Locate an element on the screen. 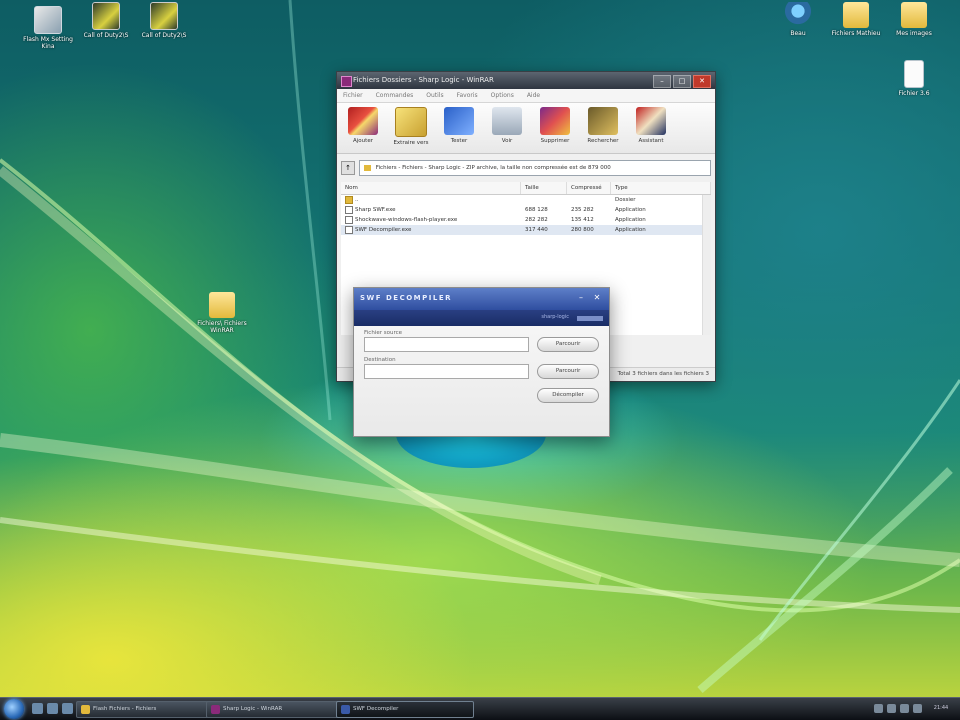 Image resolution: width=960 pixels, height=720 pixels. winrar-app-icon is located at coordinates (346, 81).